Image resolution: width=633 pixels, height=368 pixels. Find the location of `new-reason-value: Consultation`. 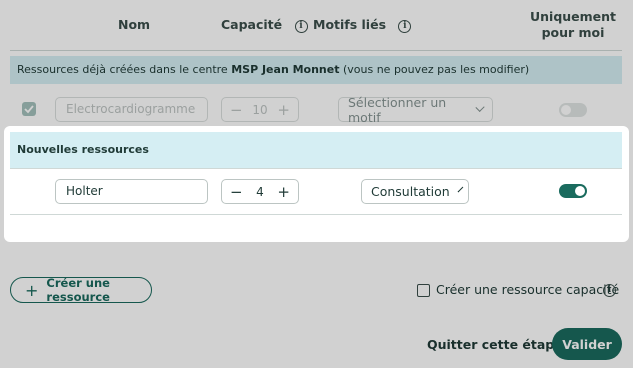

new-reason-value: Consultation is located at coordinates (410, 191).